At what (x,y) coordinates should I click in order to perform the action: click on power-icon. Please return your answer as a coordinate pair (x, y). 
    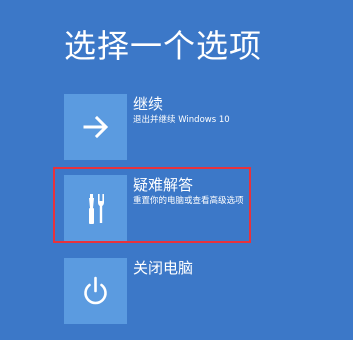
    Looking at the image, I should click on (95, 290).